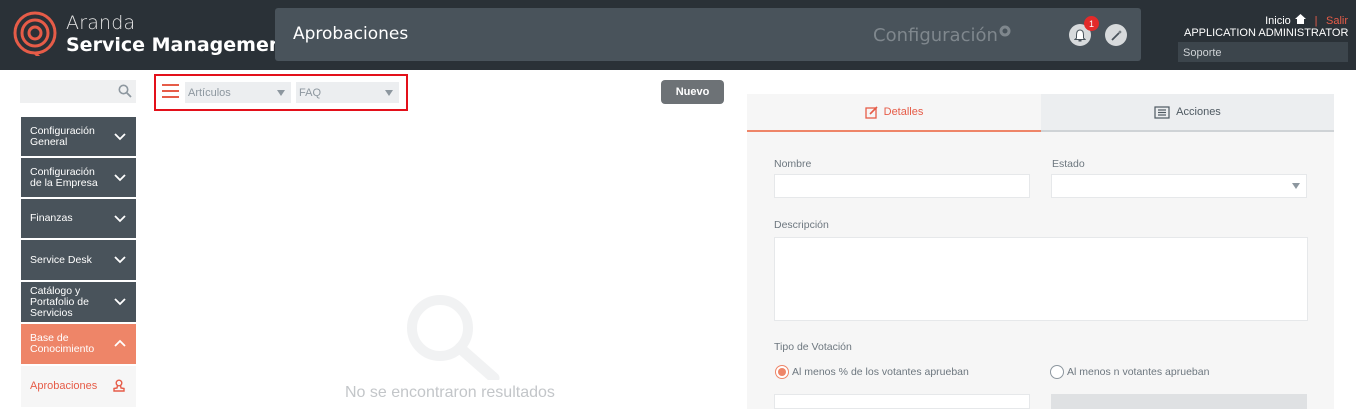 The height and width of the screenshot is (409, 1356). Describe the element at coordinates (902, 401) in the screenshot. I see `vote-percent-field` at that location.